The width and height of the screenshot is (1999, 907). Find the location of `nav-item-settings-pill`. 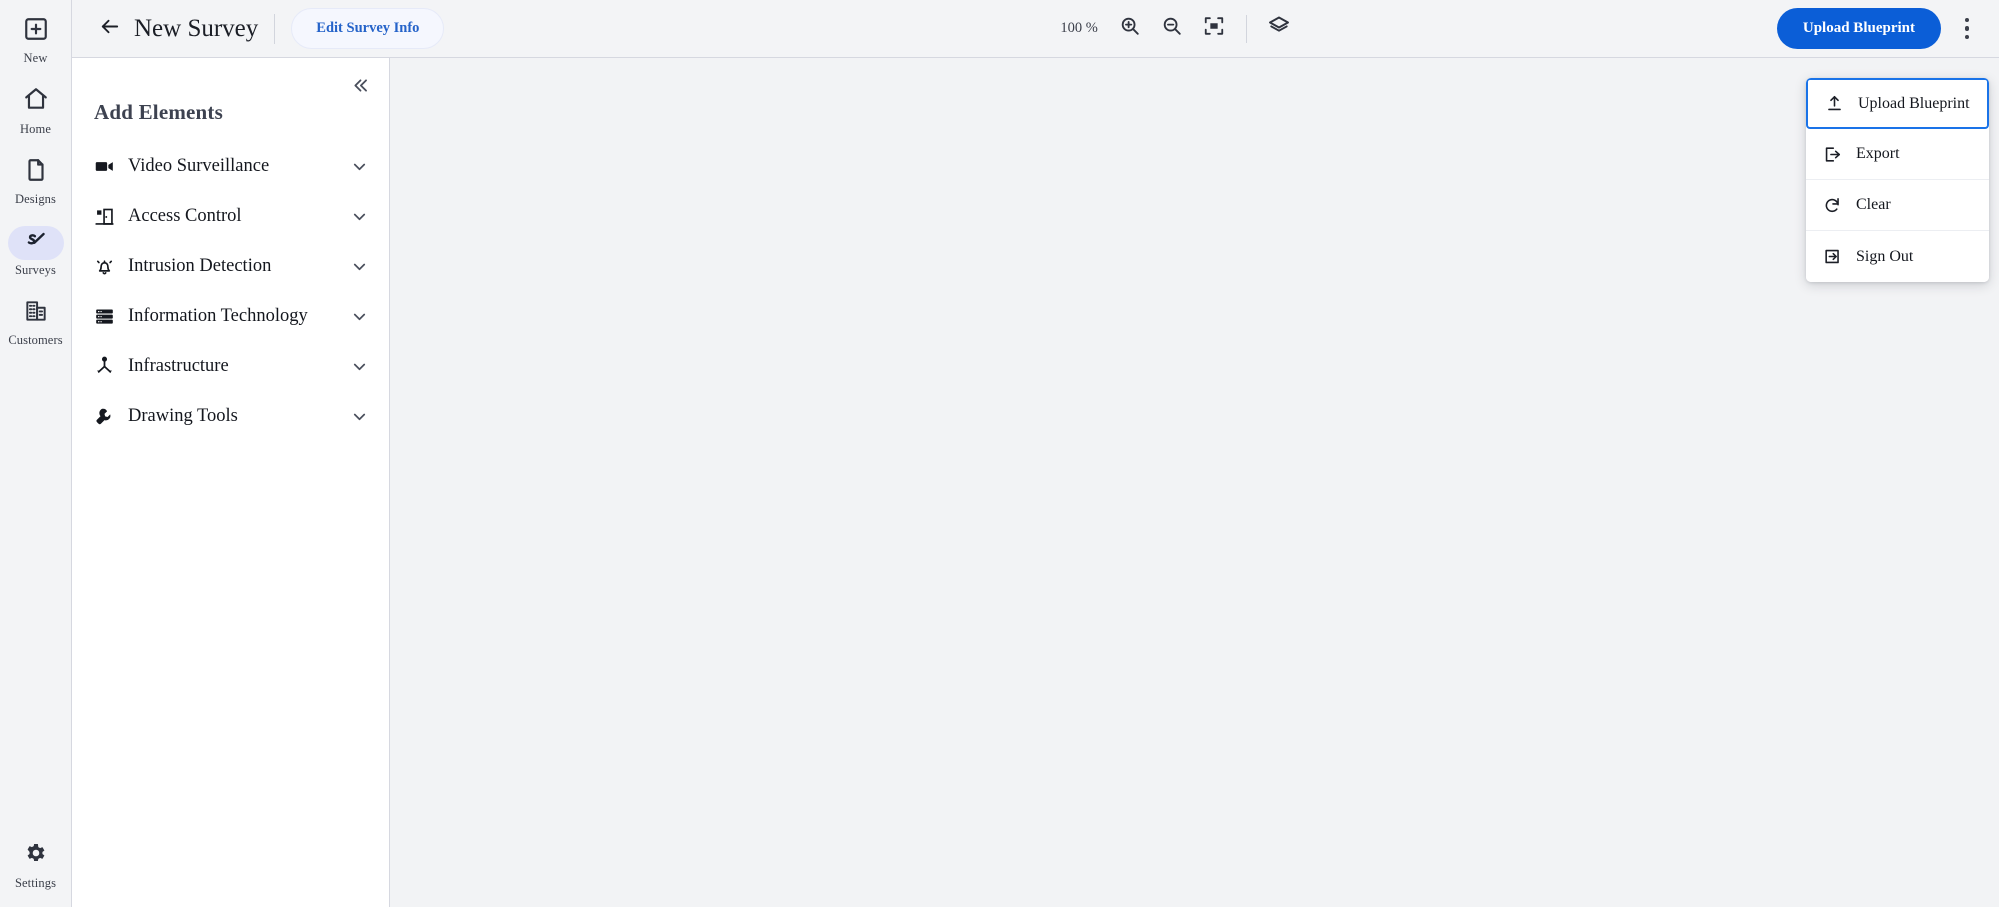

nav-item-settings-pill is located at coordinates (36, 856).